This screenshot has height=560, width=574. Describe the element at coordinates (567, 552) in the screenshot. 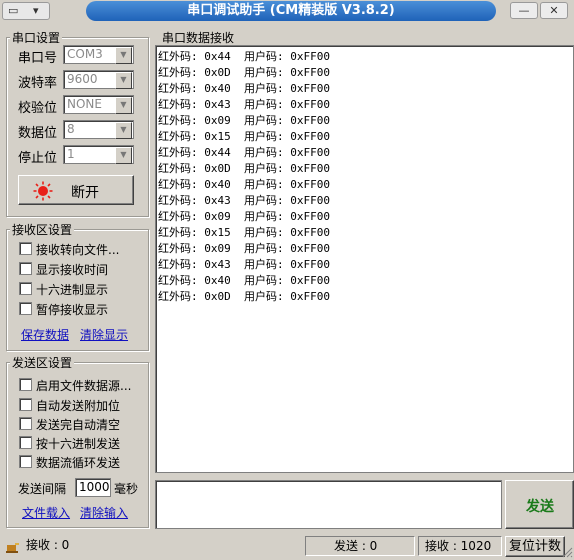

I see `resize-grip-icon` at that location.